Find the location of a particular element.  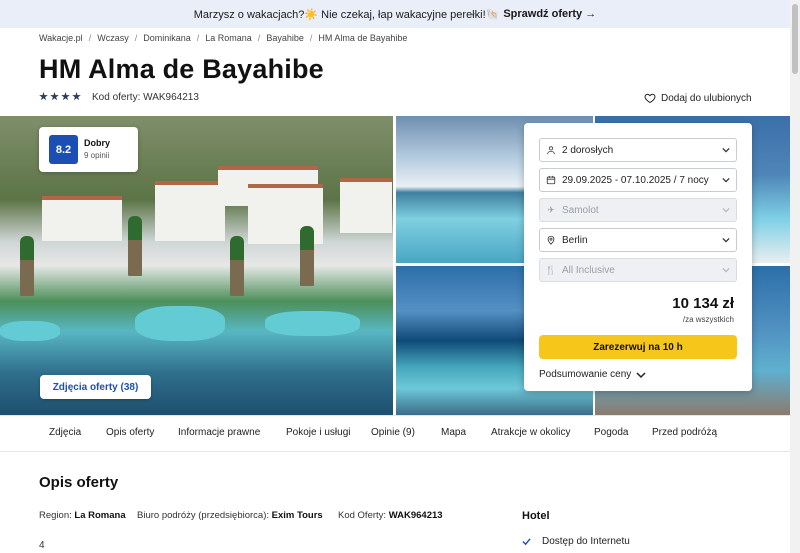

board-value: All Inclusive is located at coordinates (588, 270).